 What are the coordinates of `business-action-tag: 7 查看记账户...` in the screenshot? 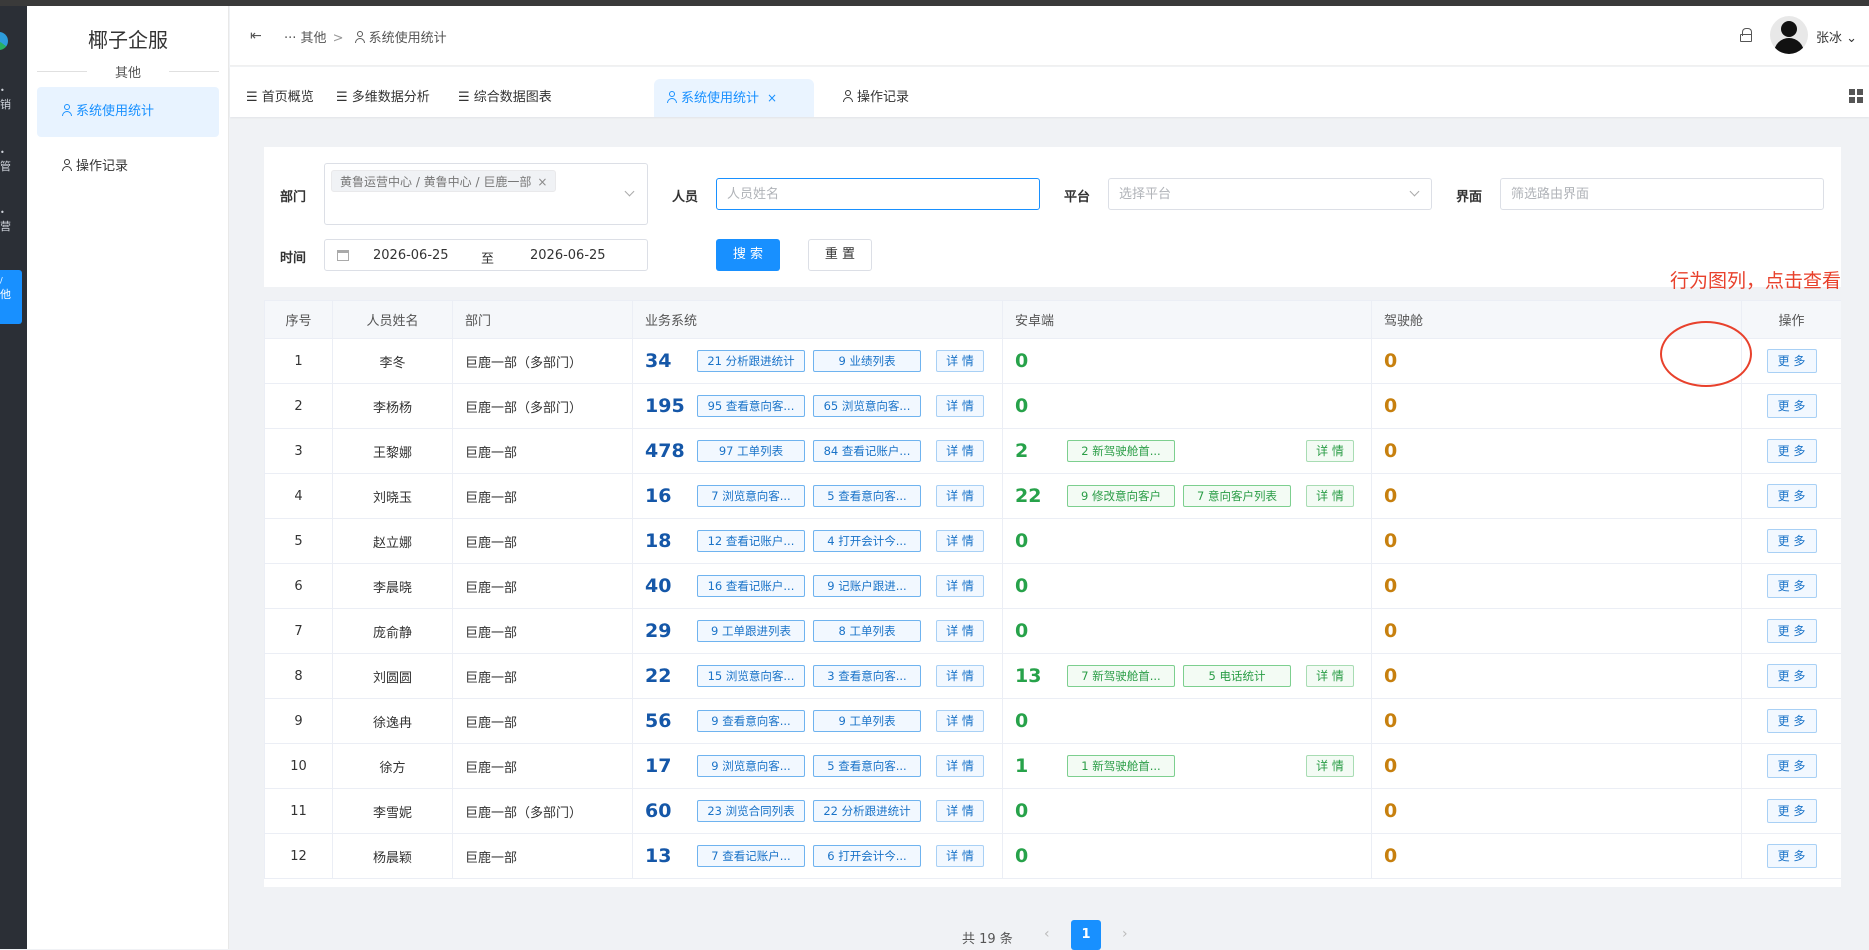 It's located at (751, 856).